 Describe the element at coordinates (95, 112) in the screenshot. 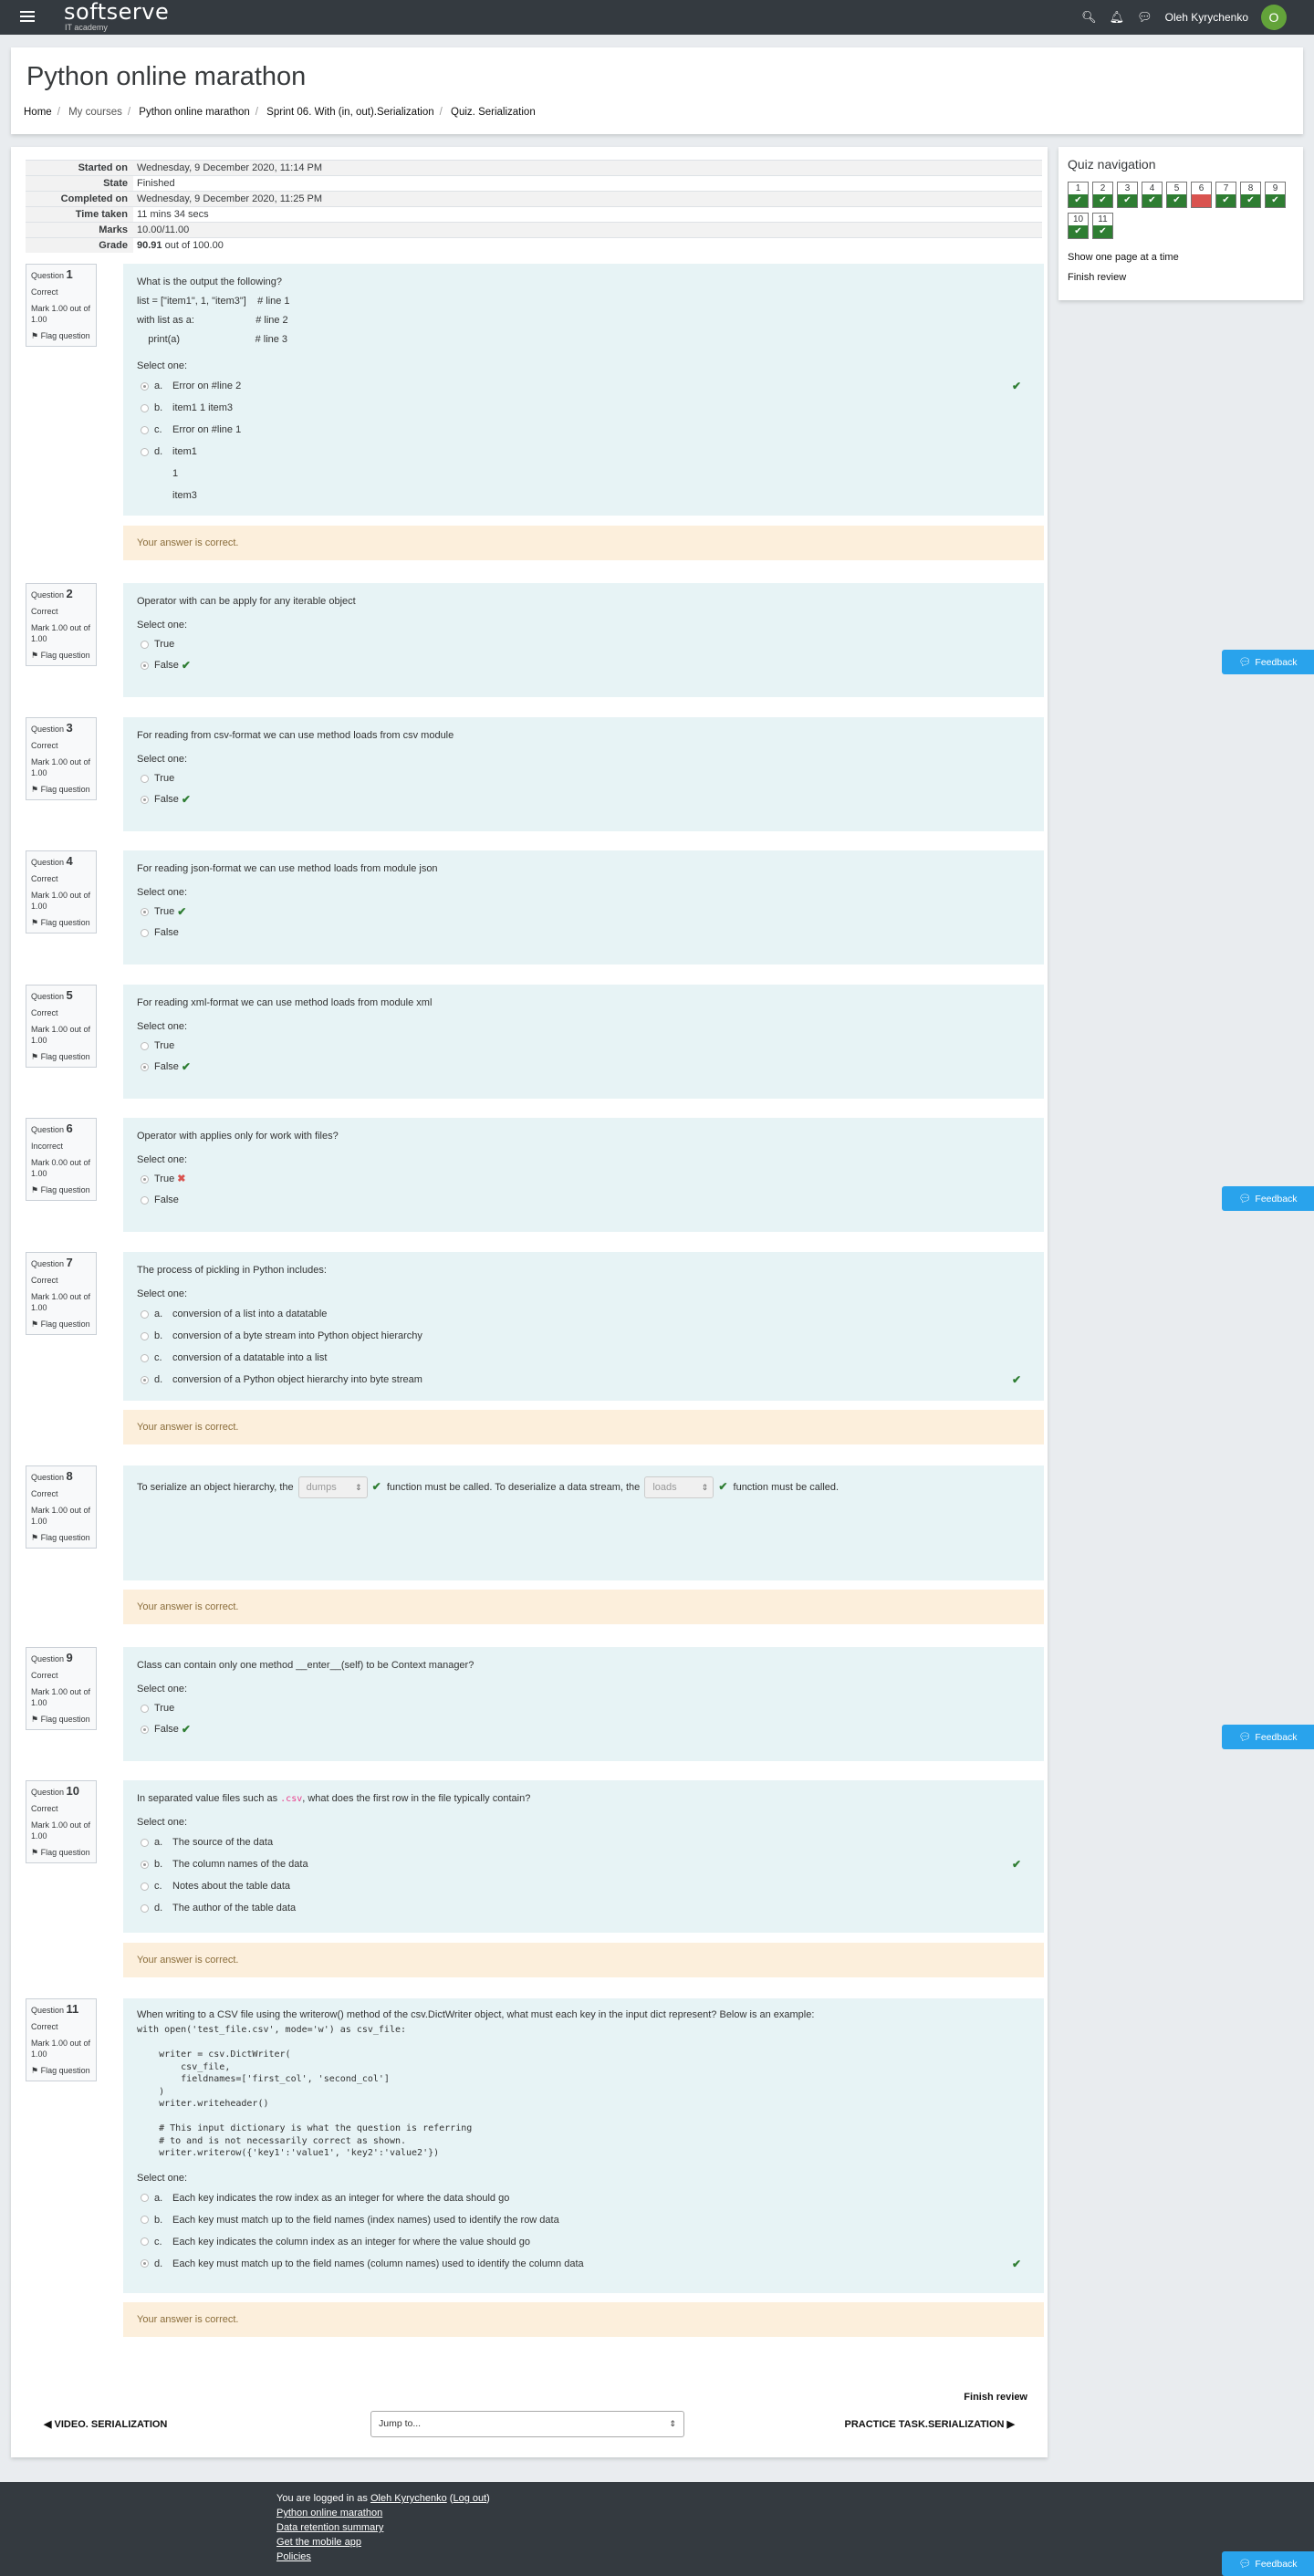

I see `breadcrumb-my-courses: My courses` at that location.